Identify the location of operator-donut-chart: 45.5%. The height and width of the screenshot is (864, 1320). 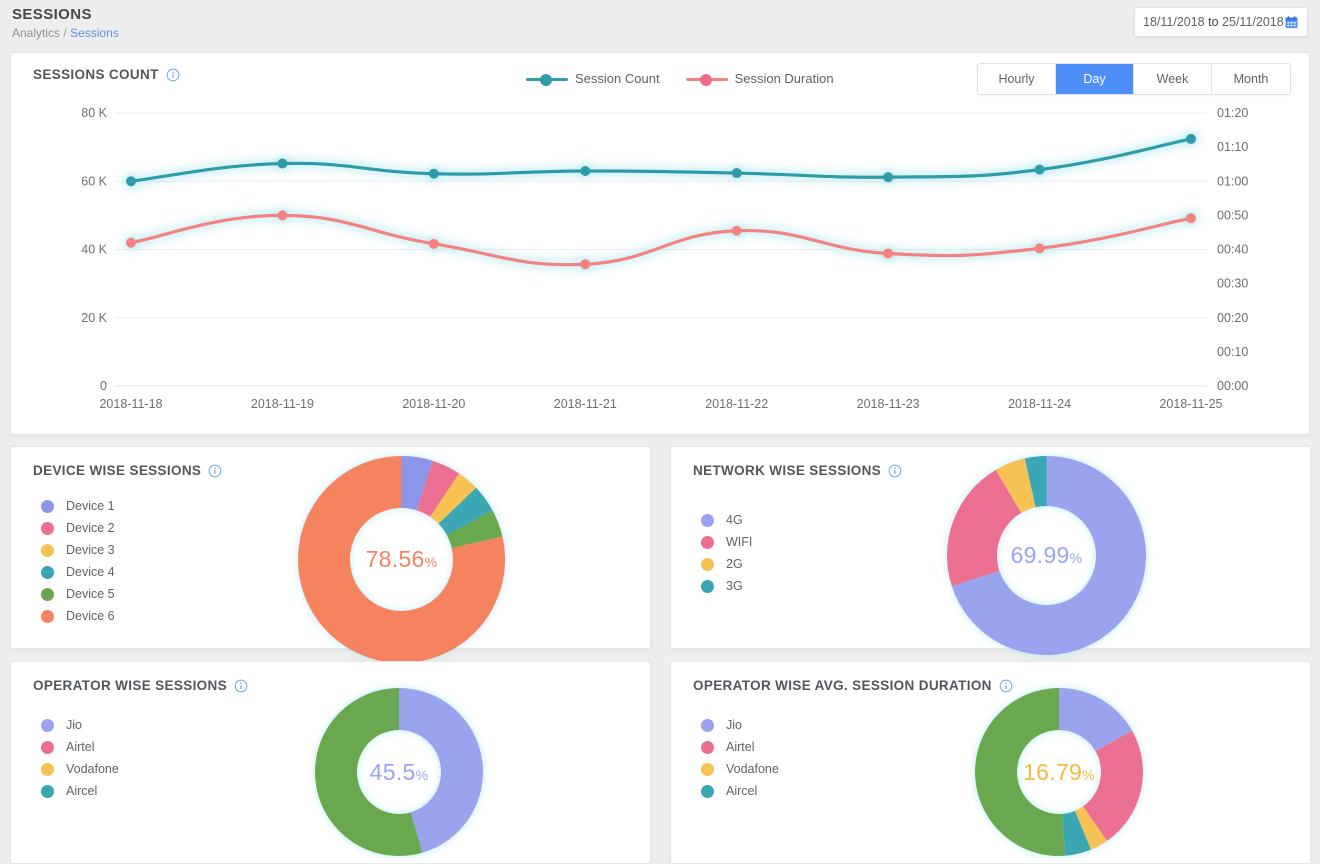
(399, 772).